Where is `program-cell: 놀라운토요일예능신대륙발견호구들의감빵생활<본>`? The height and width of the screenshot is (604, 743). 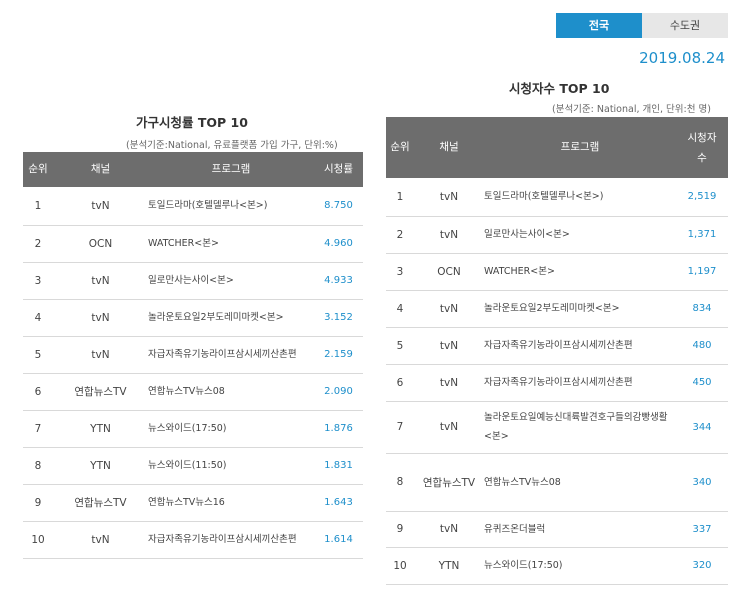
program-cell: 놀라운토요일예능신대륙발견호구들의감빵생활<본> is located at coordinates (580, 427).